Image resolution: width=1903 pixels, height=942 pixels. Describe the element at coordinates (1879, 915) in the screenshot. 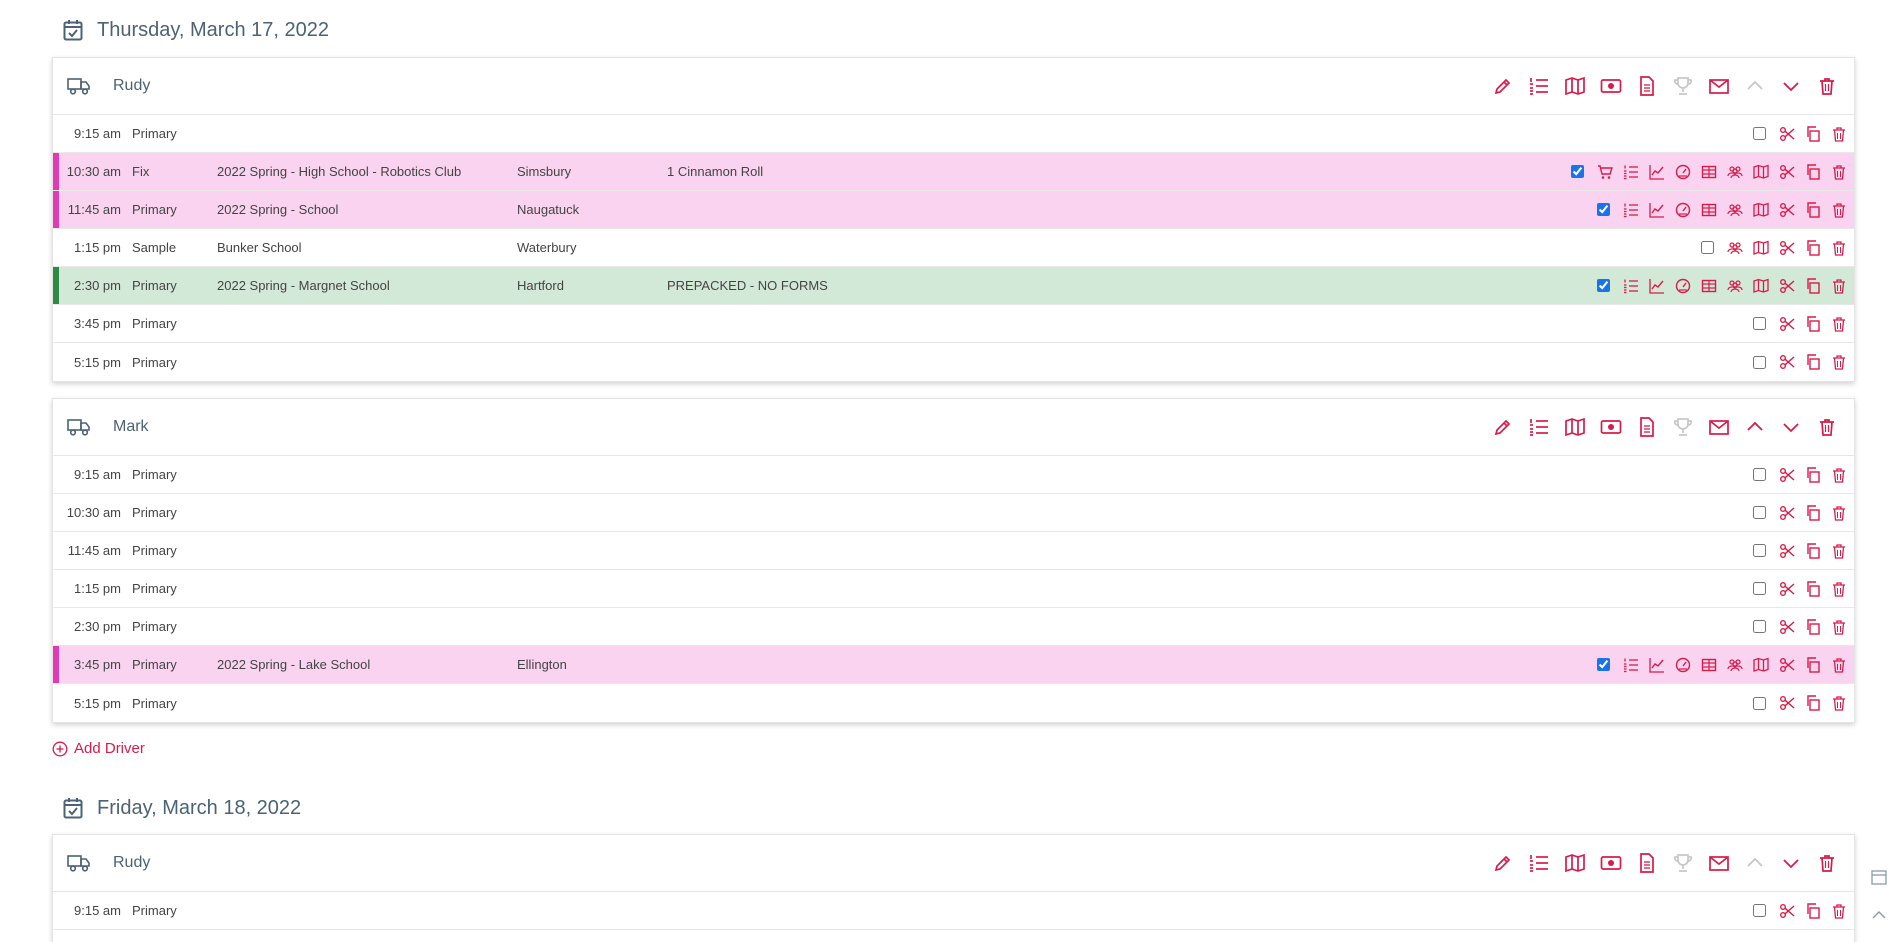

I see `scroll-top-chevron-icon` at that location.